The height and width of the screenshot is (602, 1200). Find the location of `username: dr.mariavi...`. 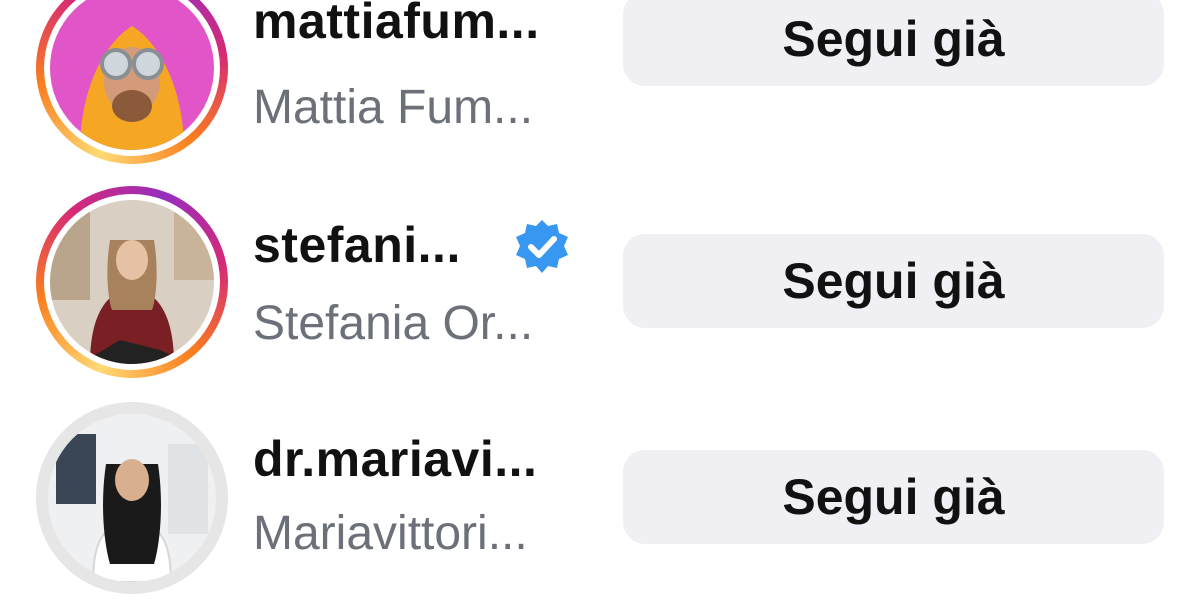

username: dr.mariavi... is located at coordinates (395, 459).